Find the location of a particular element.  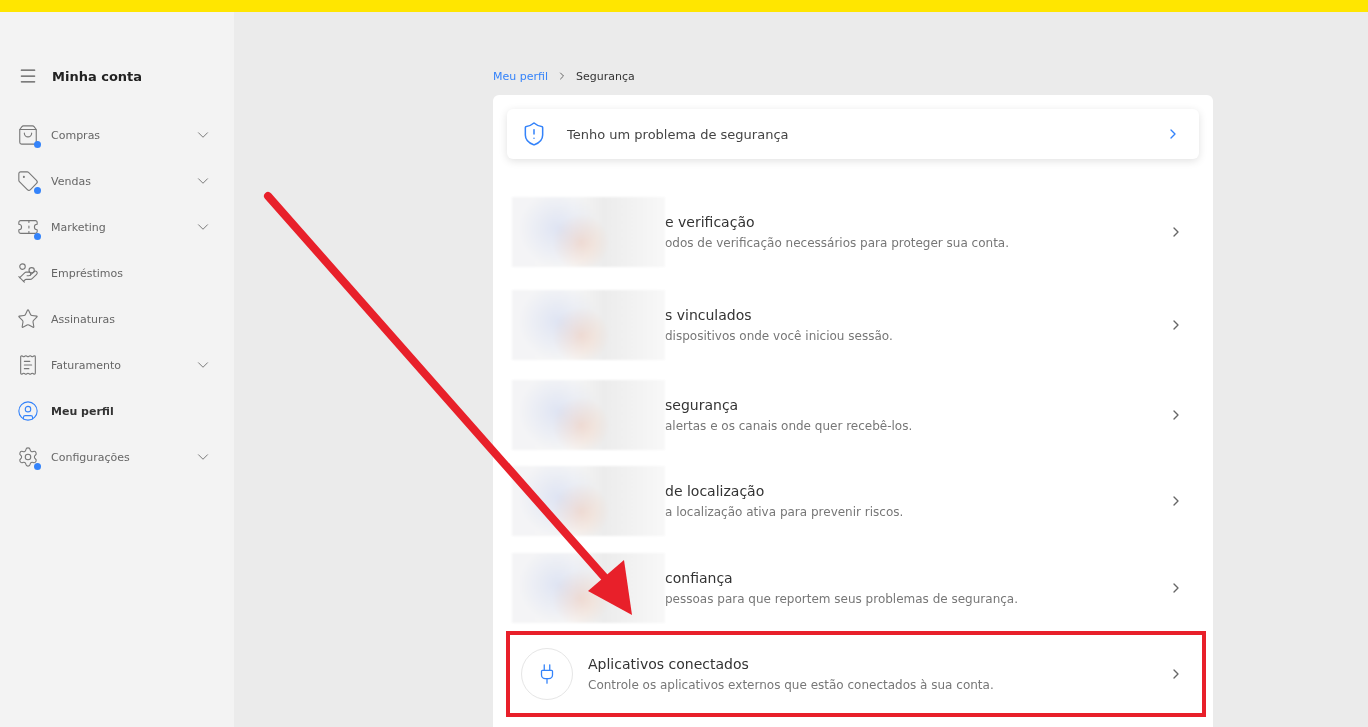

sidebar-item: Assinaturas is located at coordinates (117, 319).